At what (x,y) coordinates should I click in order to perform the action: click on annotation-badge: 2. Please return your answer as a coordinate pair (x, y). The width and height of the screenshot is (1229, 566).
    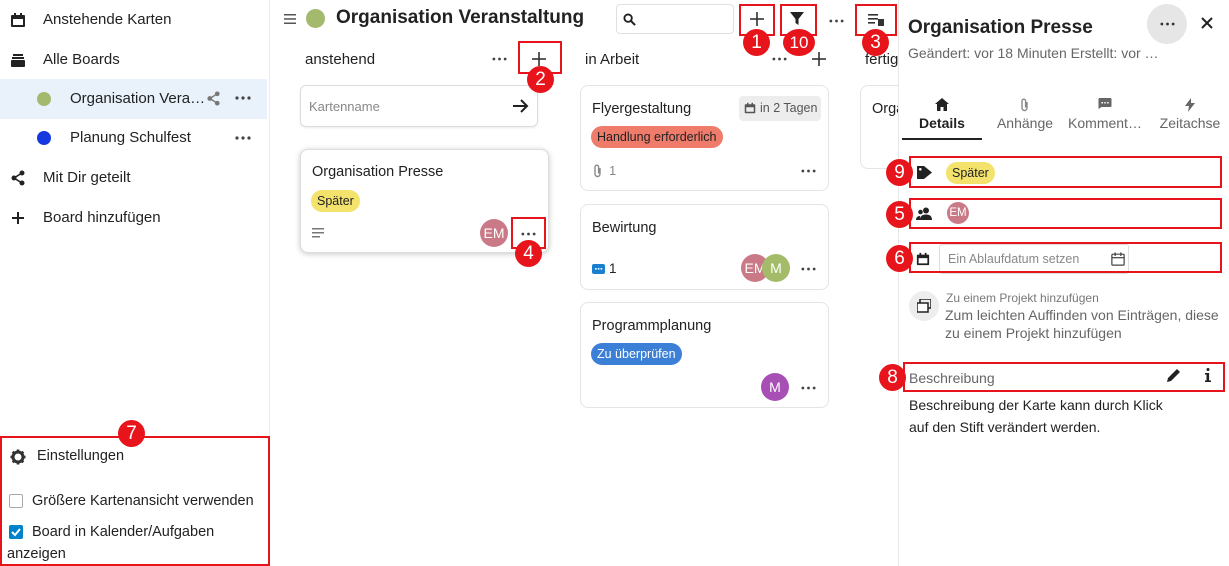
    Looking at the image, I should click on (540, 79).